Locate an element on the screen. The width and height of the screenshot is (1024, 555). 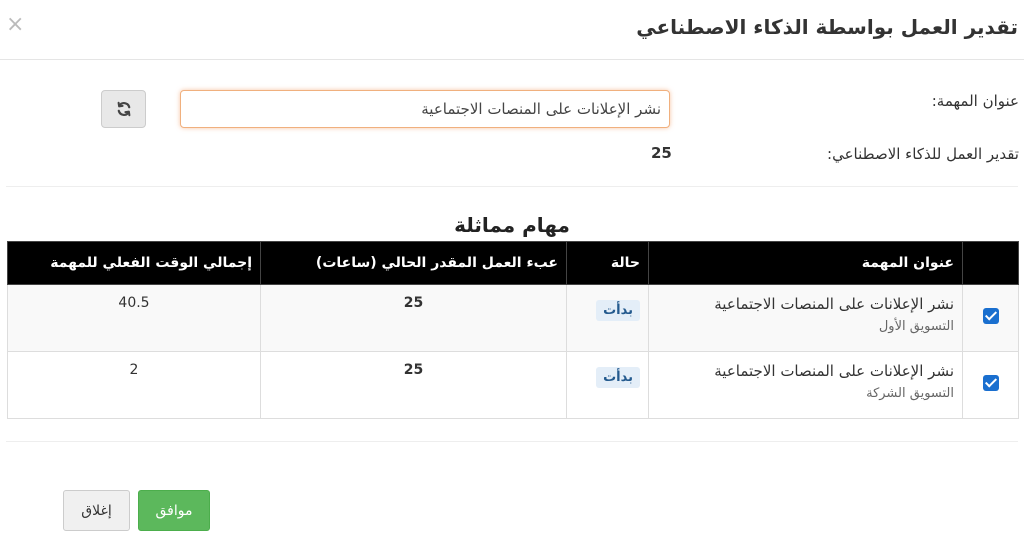
header-estimate: عبء العمل المقدر الحالي (ساعات) is located at coordinates (413, 263).